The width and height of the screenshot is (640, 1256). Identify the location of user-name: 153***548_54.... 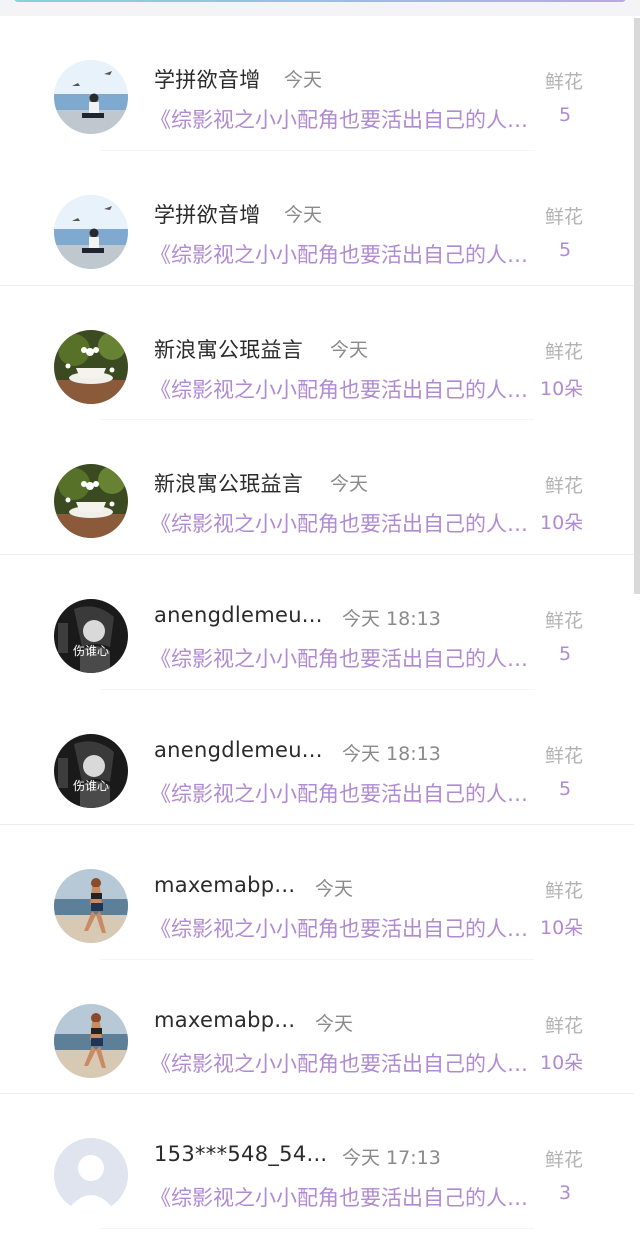
(240, 1154).